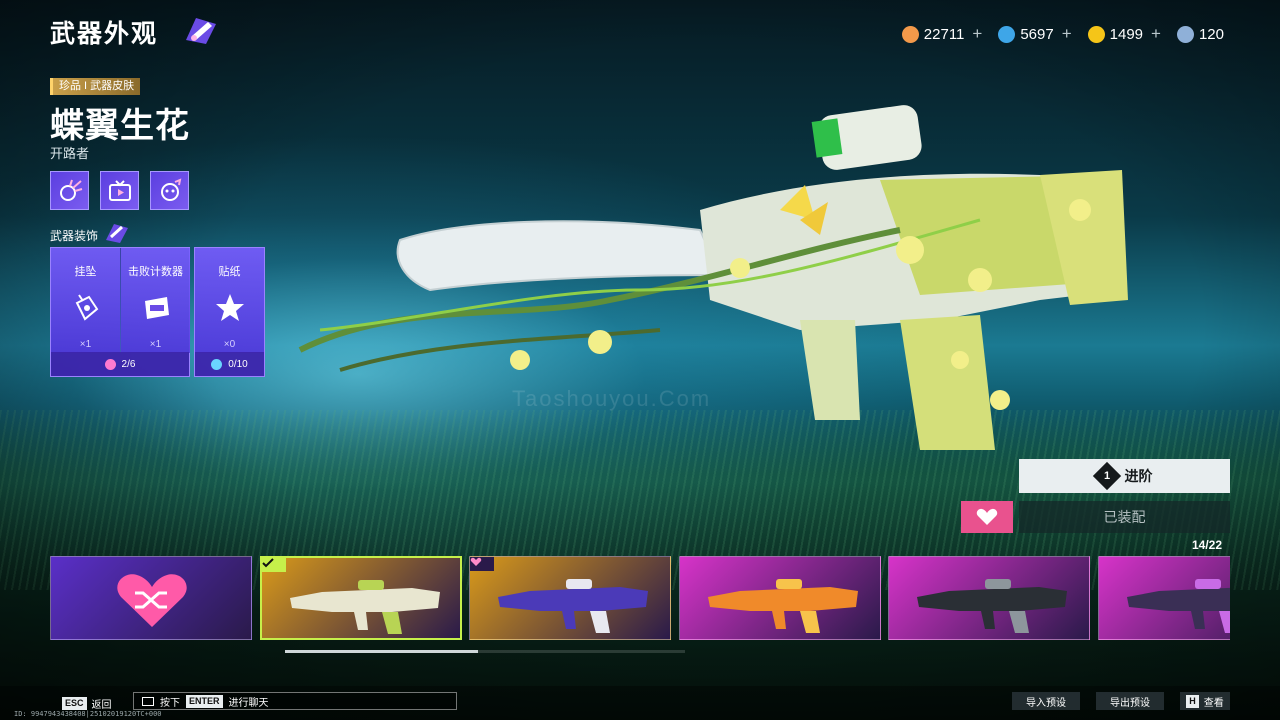 Image resolution: width=1280 pixels, height=720 pixels. What do you see at coordinates (95, 86) in the screenshot?
I see `rarity-tag: 珍品 I 武器皮肤` at bounding box center [95, 86].